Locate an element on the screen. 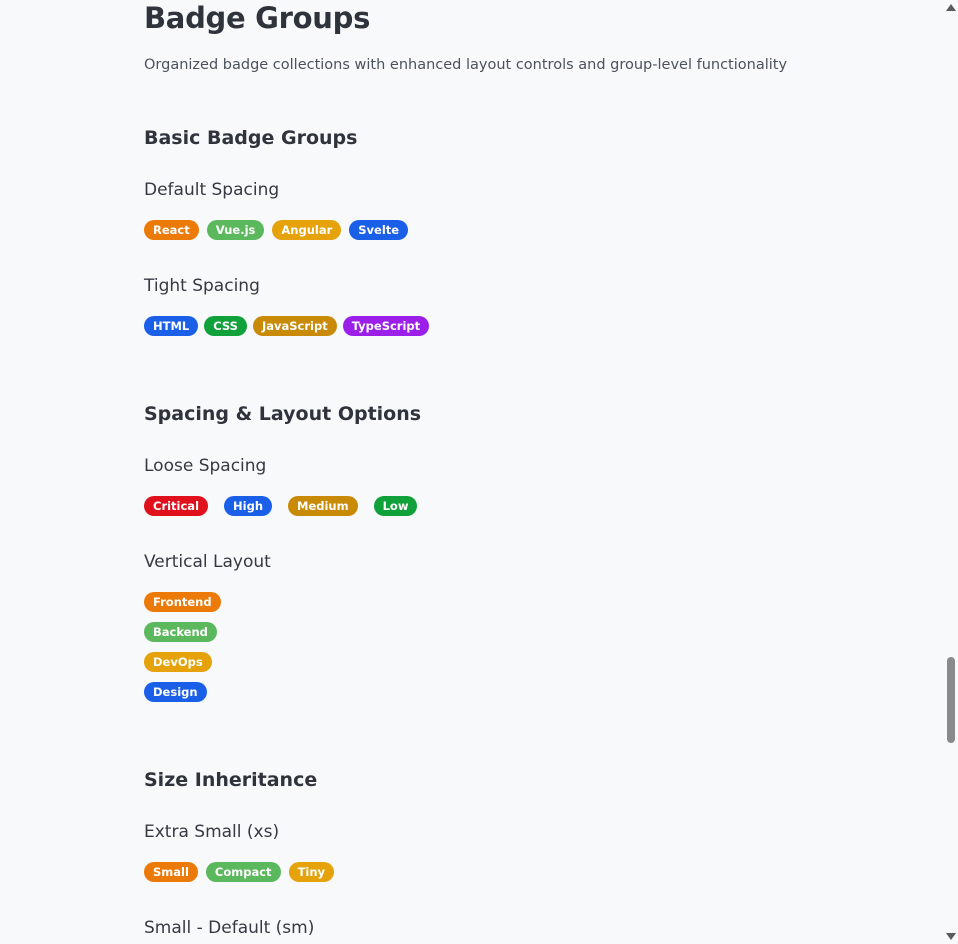 The image size is (958, 944). group-title-small-default: Small - Default (sm) is located at coordinates (229, 928).